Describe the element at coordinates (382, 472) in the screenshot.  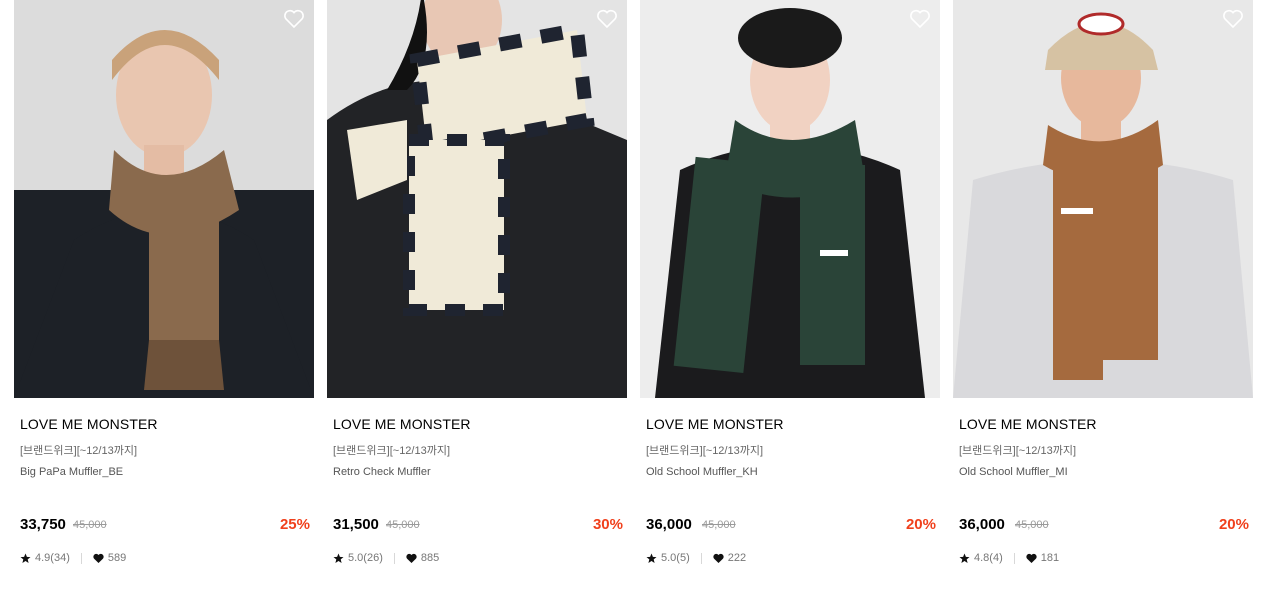
I see `product-name: Retro Check Muffler` at that location.